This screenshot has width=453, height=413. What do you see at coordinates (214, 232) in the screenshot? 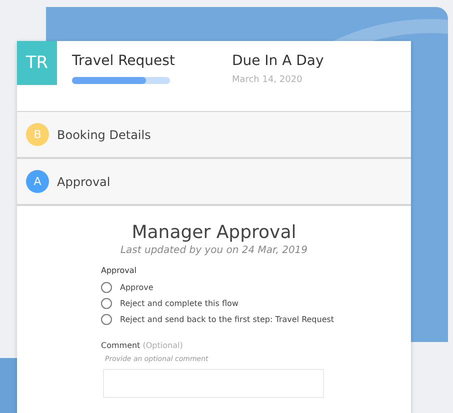
I see `form-title: Manager Approval` at bounding box center [214, 232].